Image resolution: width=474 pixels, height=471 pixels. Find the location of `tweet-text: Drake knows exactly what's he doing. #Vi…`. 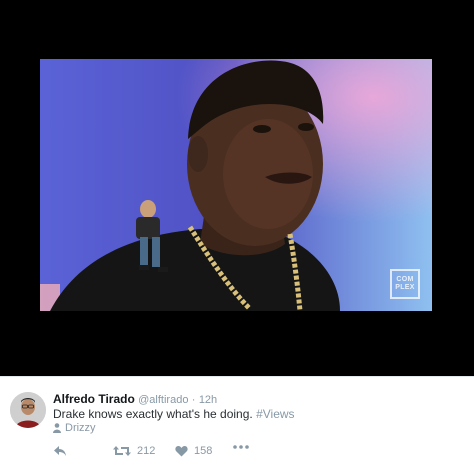

tweet-text: Drake knows exactly what's he doing. #Vi… is located at coordinates (174, 414).